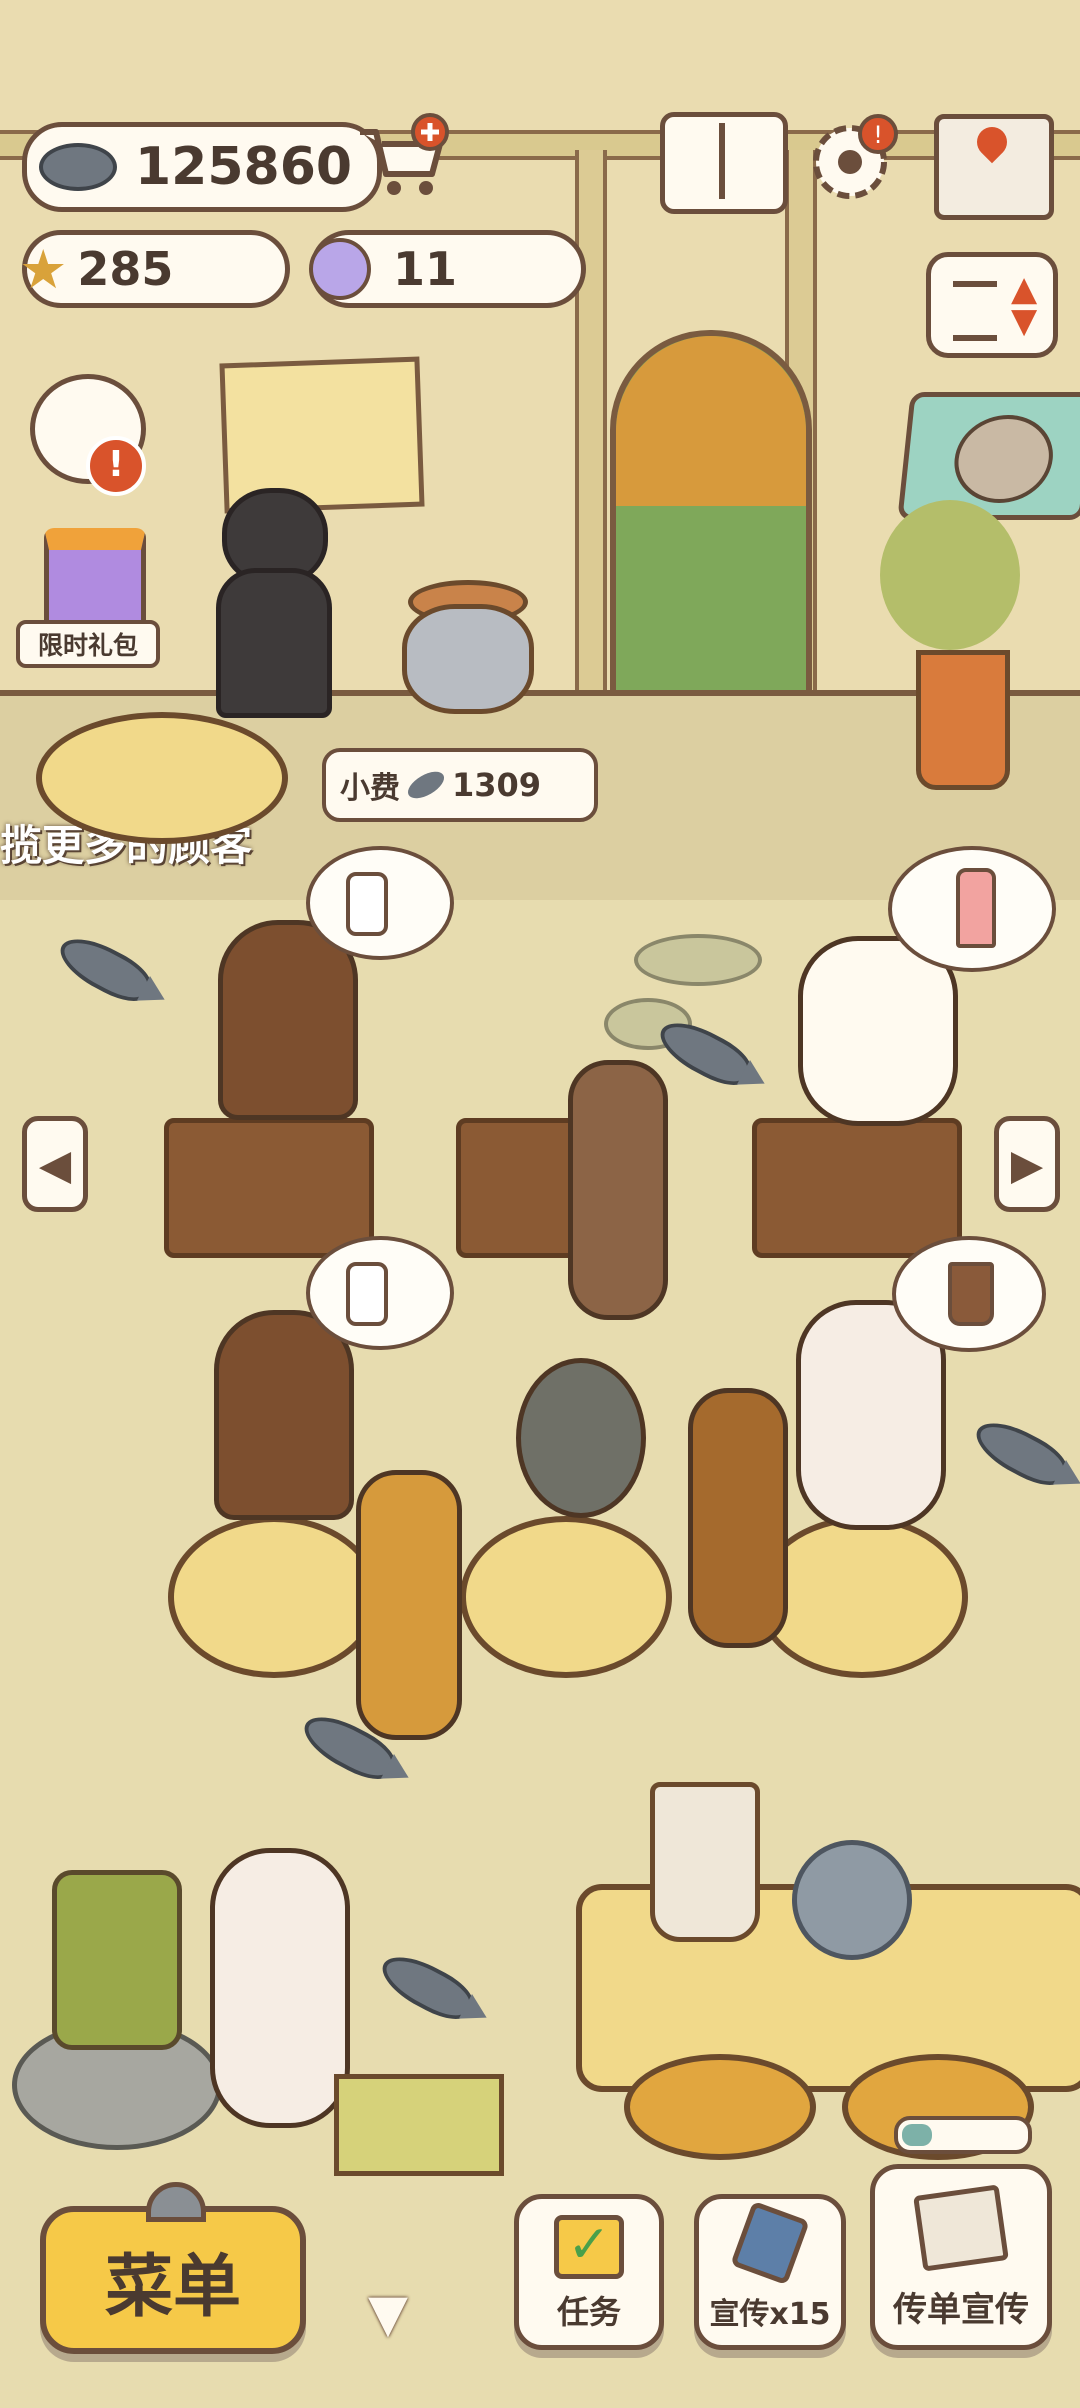  I want to click on order-bubble-parfait, so click(972, 909).